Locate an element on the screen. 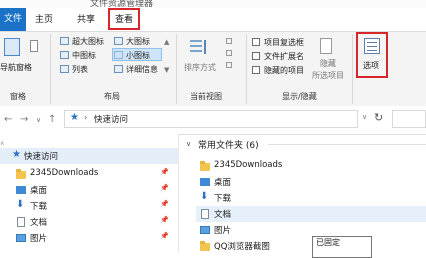 This screenshot has height=258, width=426. nav-item-pictures: 图片 📌 is located at coordinates (89, 238).